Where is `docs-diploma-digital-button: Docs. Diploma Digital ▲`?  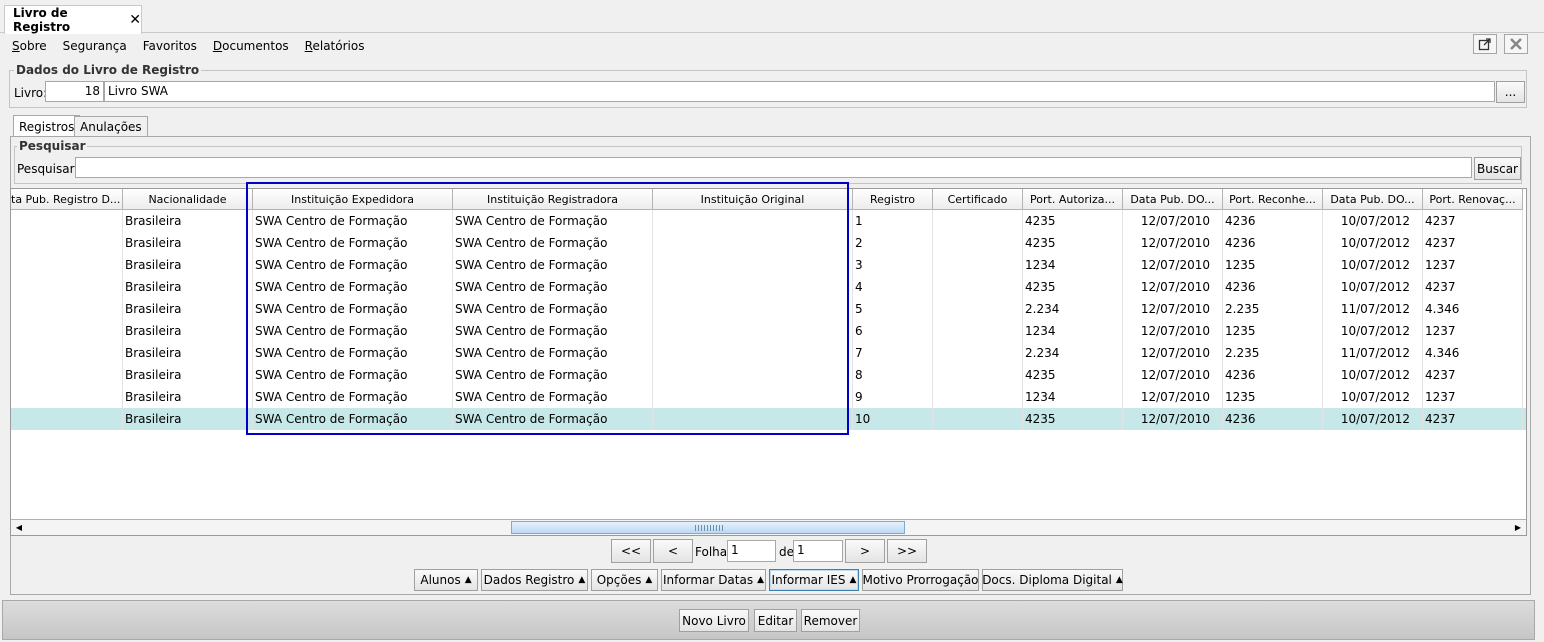 docs-diploma-digital-button: Docs. Diploma Digital ▲ is located at coordinates (1052, 580).